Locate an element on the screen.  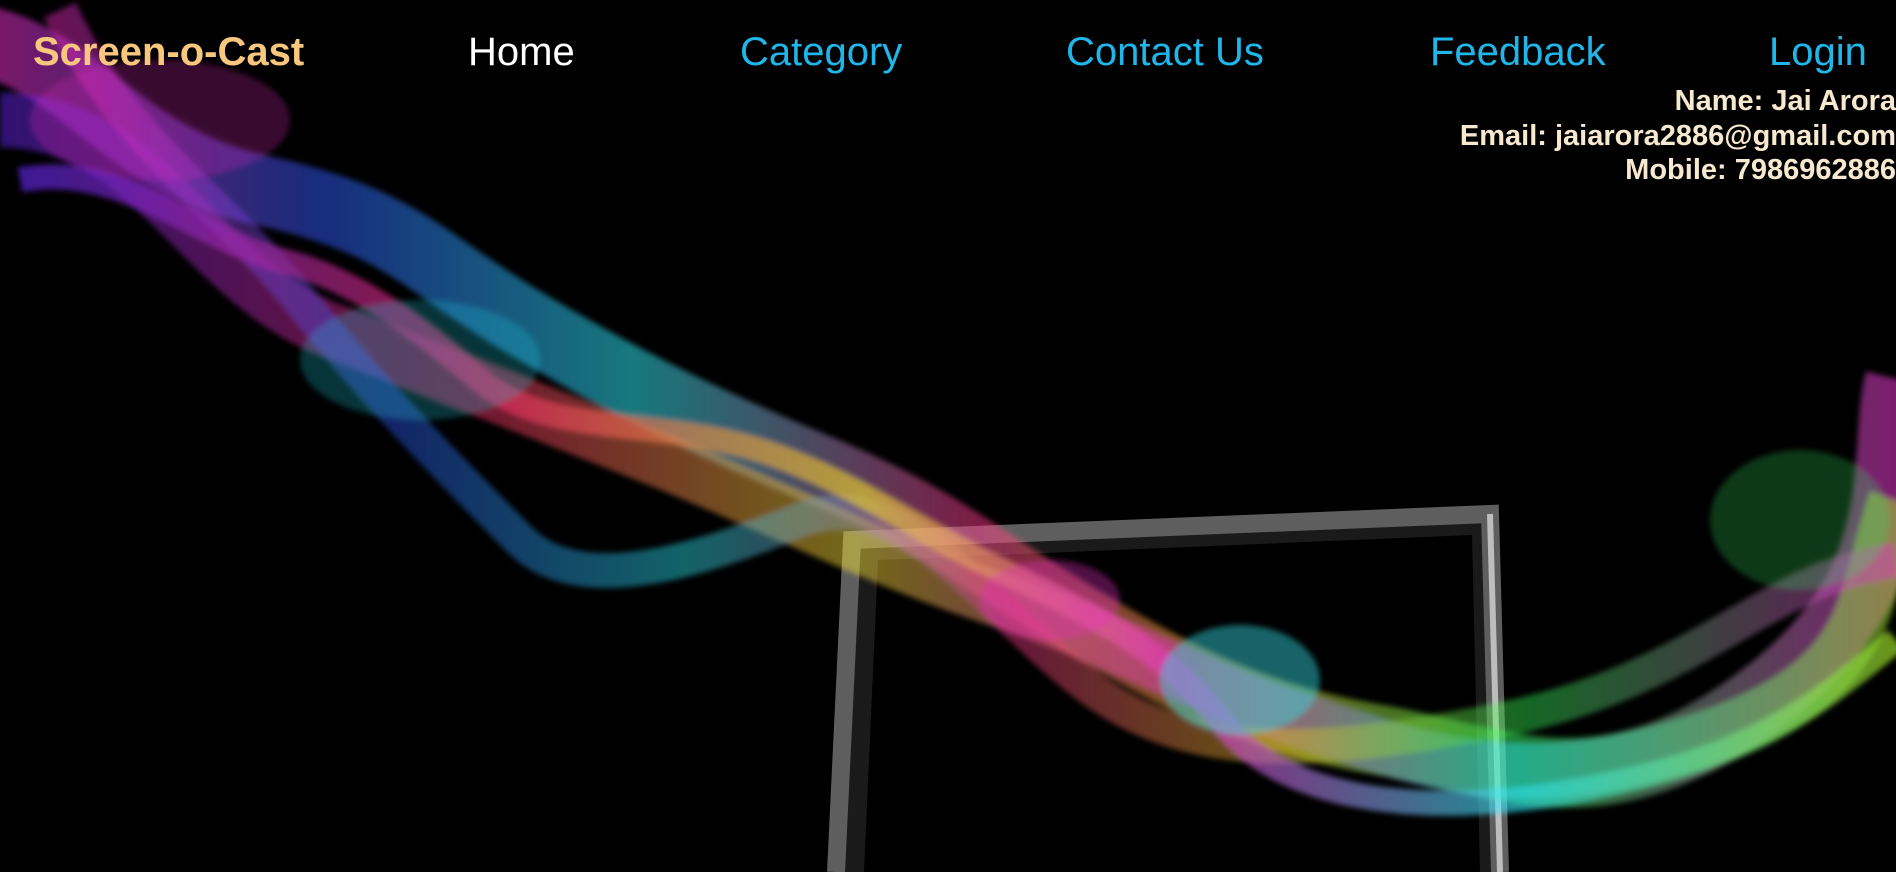
user-email: Email: jaiarora2886@gmail.com is located at coordinates (1677, 135).